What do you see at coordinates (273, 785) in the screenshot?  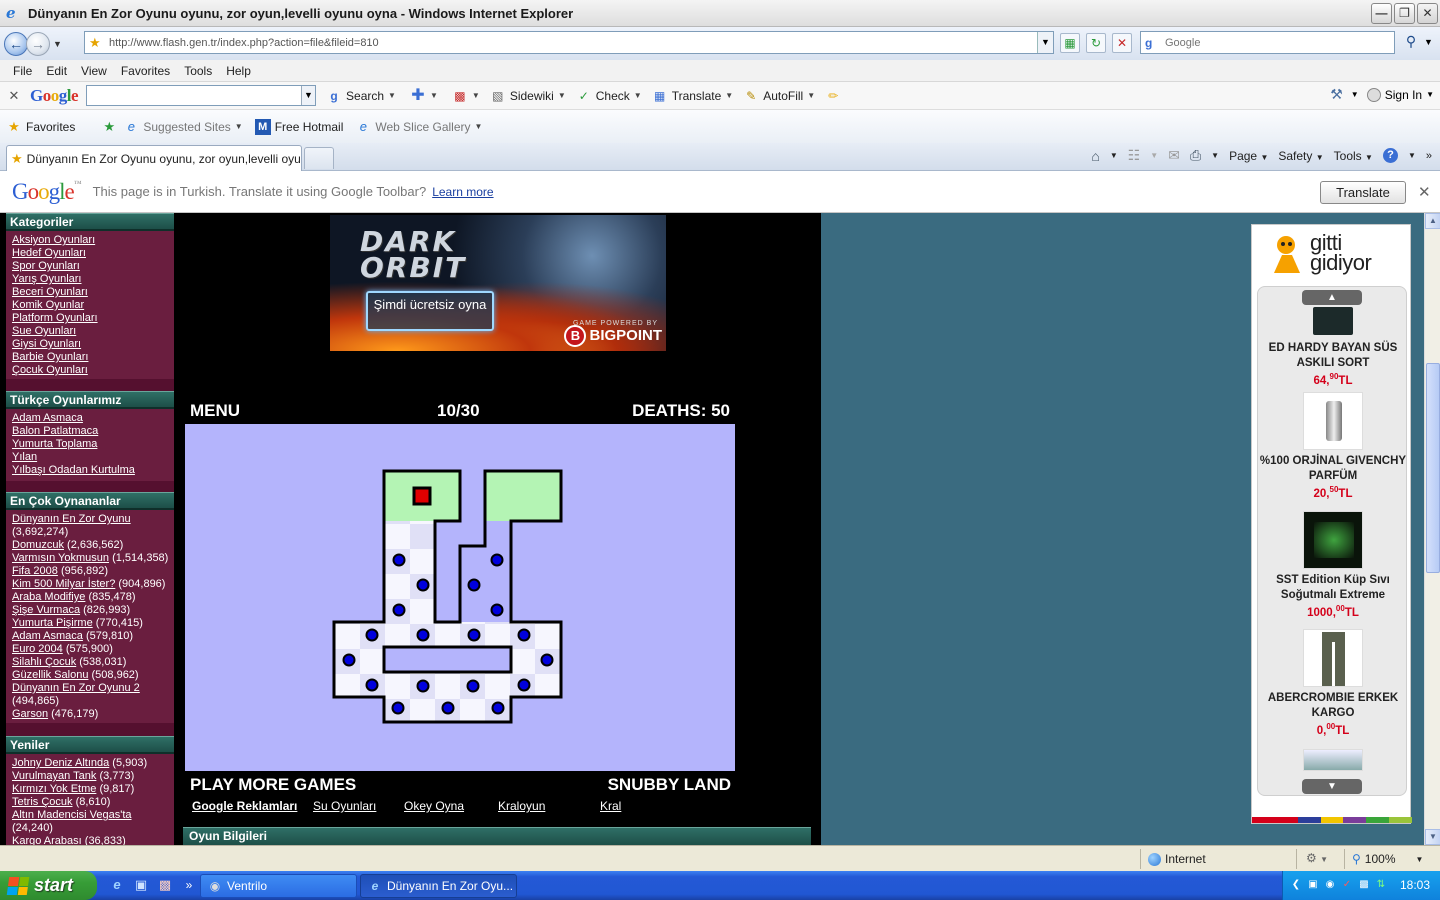 I see `play-more-games-link: PLAY MORE GAMES` at bounding box center [273, 785].